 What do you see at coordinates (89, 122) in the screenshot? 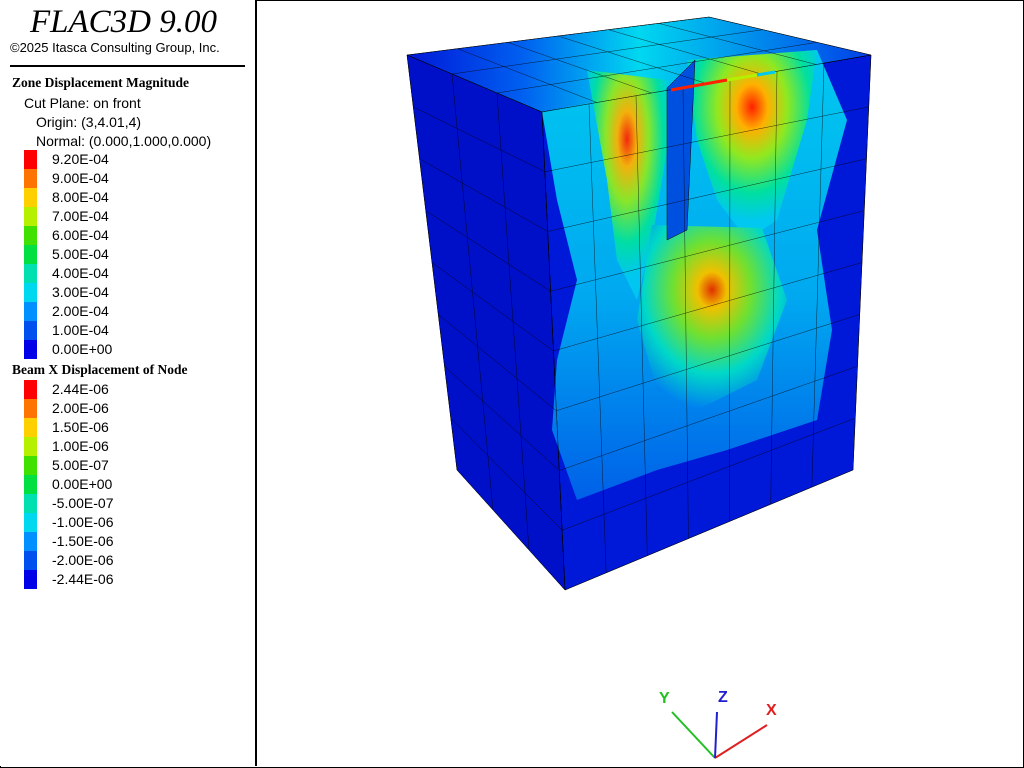
I see `origin-info: Origin: (3,4.01,4)` at bounding box center [89, 122].